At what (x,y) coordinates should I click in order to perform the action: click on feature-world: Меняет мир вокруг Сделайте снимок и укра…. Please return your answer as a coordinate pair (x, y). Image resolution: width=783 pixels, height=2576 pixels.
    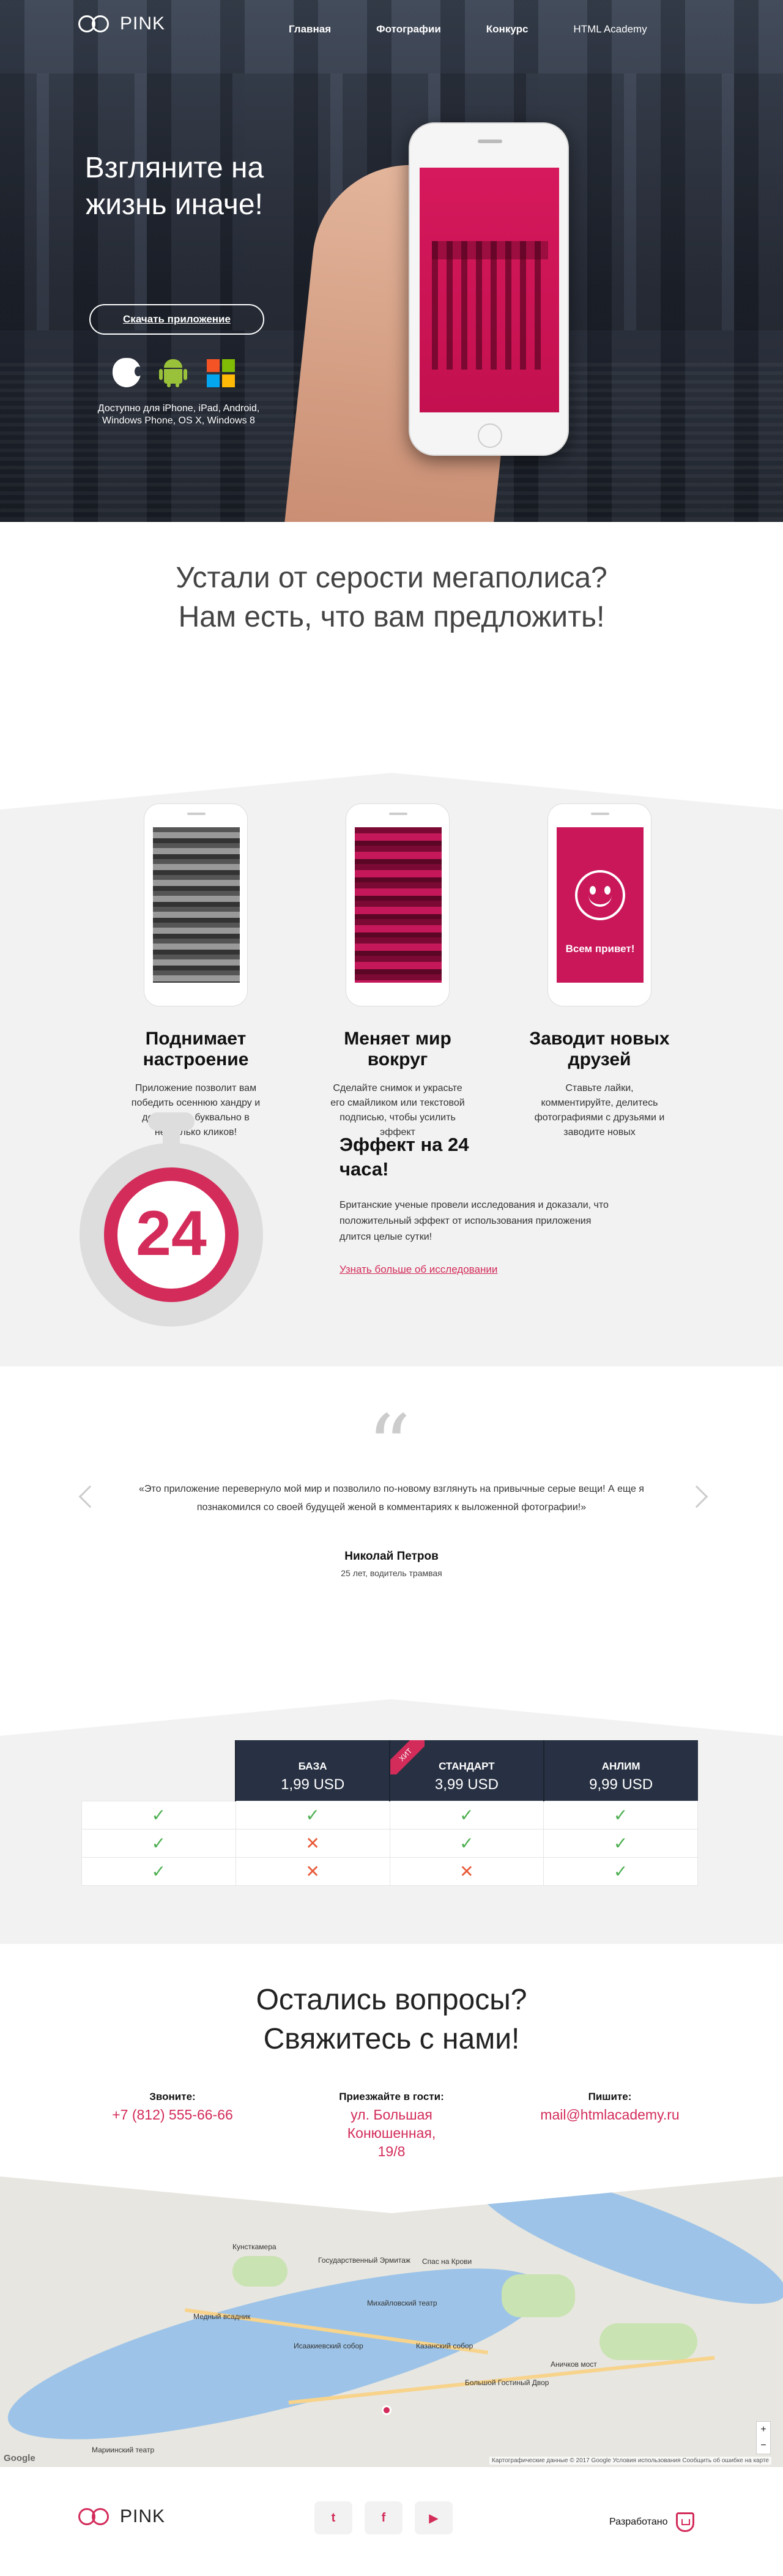
    Looking at the image, I should click on (398, 957).